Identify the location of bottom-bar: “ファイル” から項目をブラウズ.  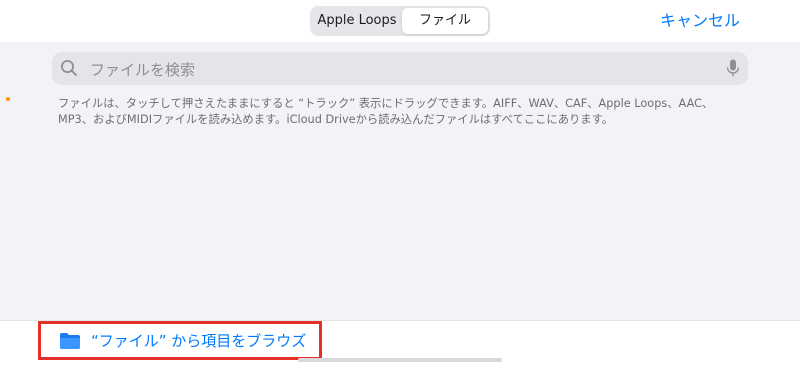
(400, 345).